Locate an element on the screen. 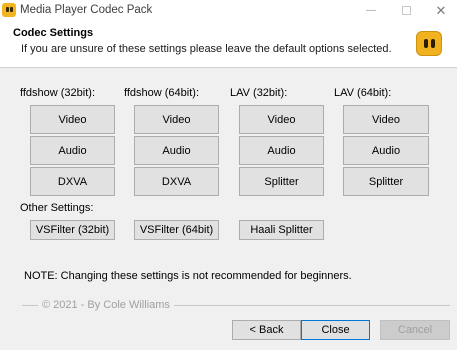  app-icon is located at coordinates (9, 10).